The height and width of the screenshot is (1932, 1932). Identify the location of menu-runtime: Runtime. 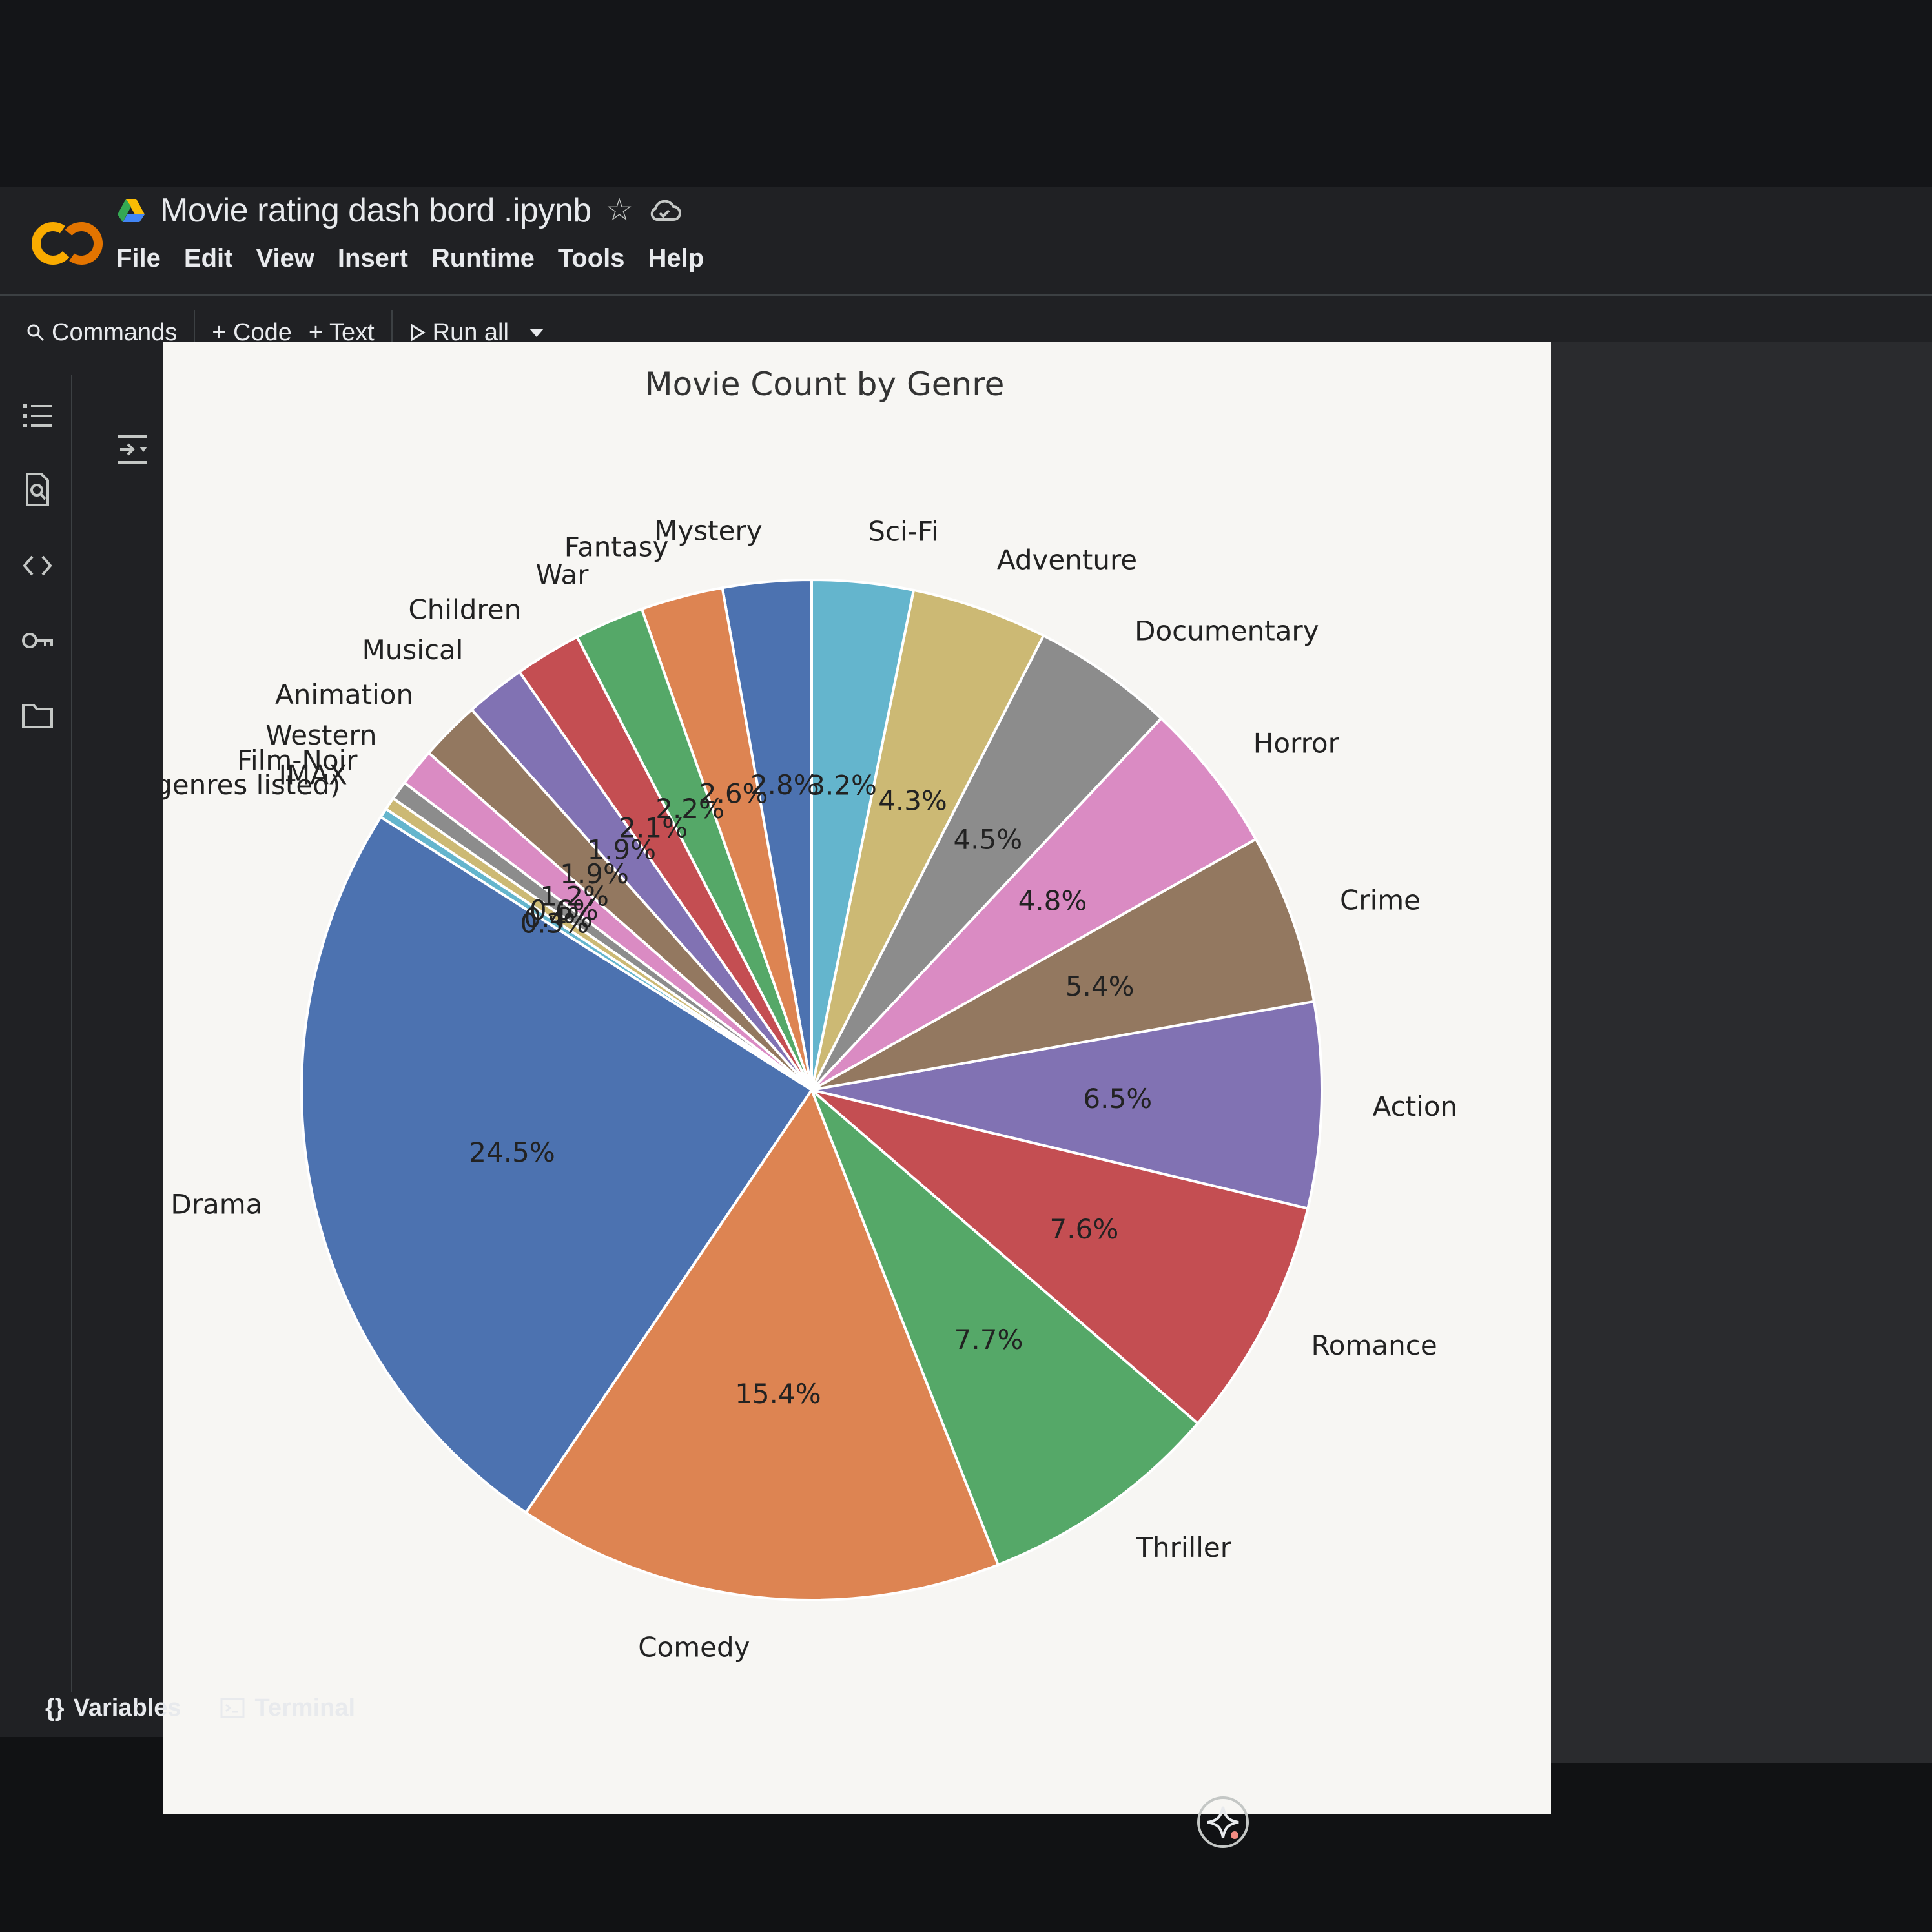
(483, 258).